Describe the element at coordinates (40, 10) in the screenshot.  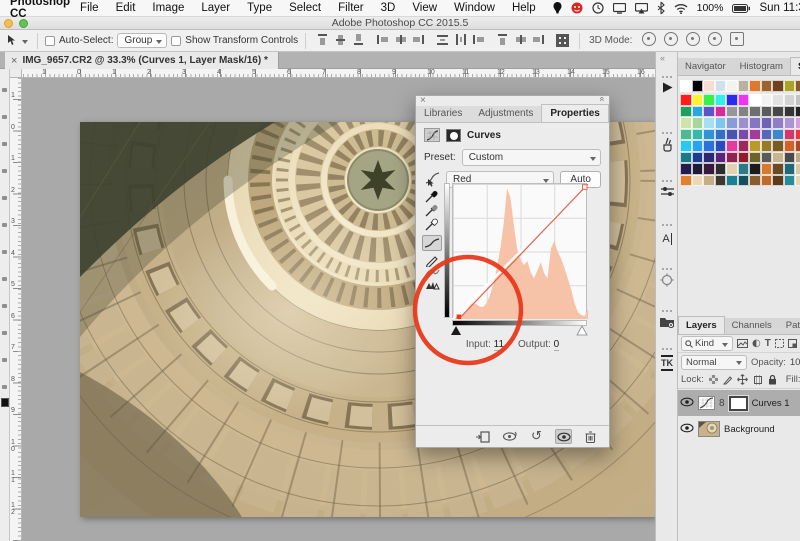
I see `menu-app-name: Photoshop CC` at that location.